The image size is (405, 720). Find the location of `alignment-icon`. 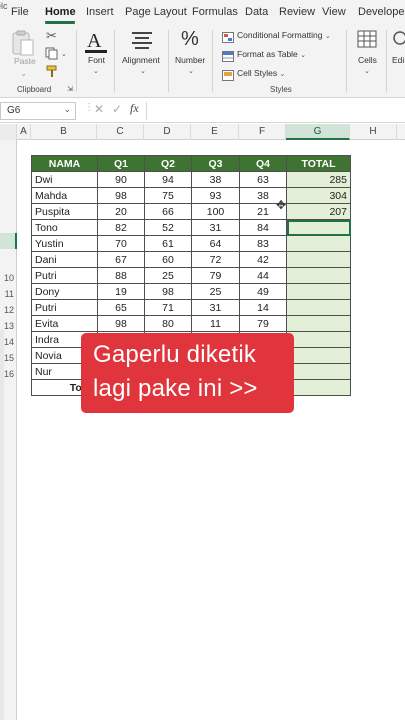

alignment-icon is located at coordinates (142, 42).